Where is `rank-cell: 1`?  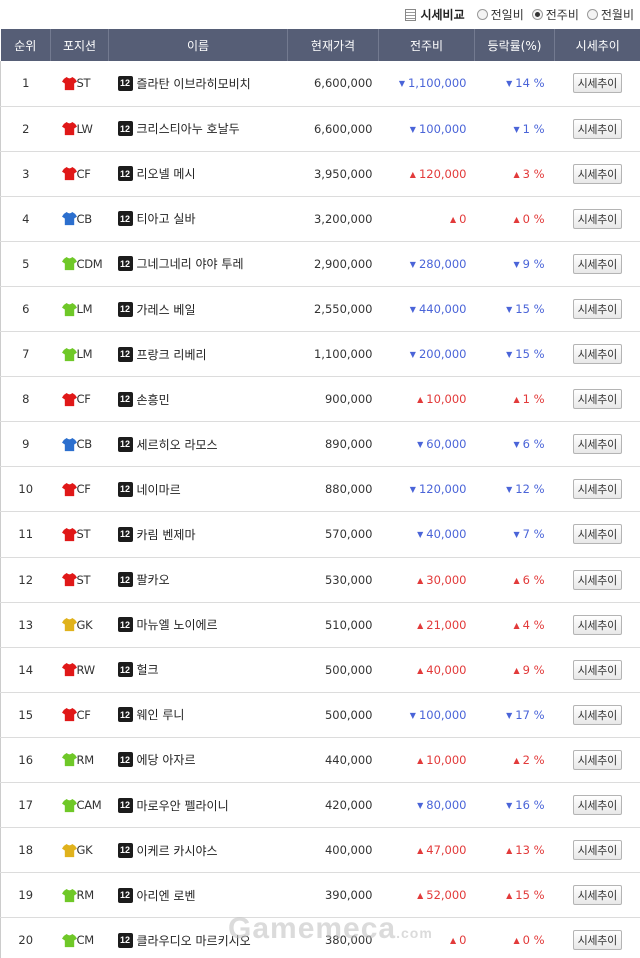 rank-cell: 1 is located at coordinates (25, 84).